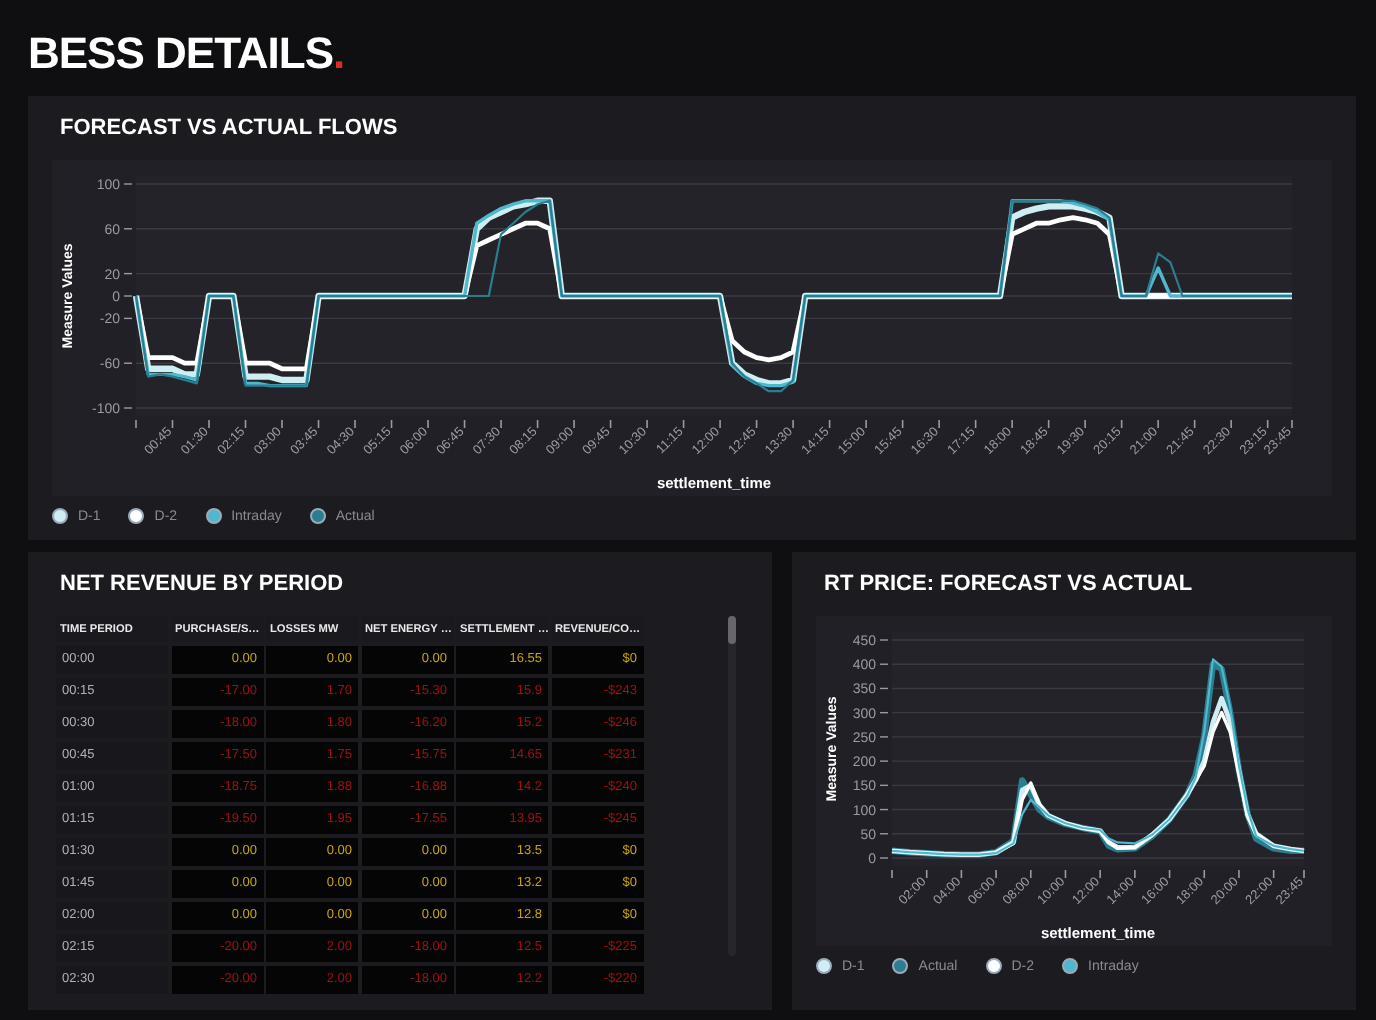 The image size is (1376, 1020). I want to click on panel-title: RT PRICE: FORECAST VS ACTUAL, so click(1009, 584).